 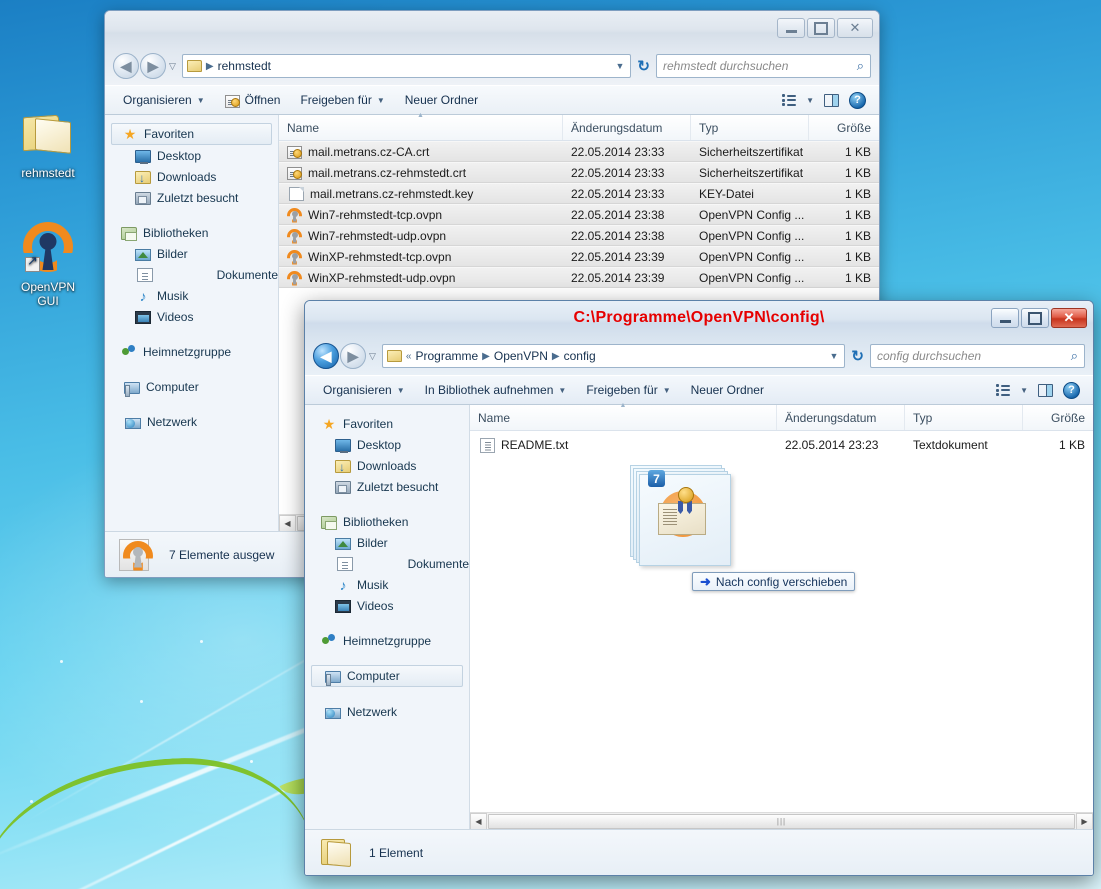 What do you see at coordinates (977, 356) in the screenshot?
I see `search-input: config durchsuchen ⌕` at bounding box center [977, 356].